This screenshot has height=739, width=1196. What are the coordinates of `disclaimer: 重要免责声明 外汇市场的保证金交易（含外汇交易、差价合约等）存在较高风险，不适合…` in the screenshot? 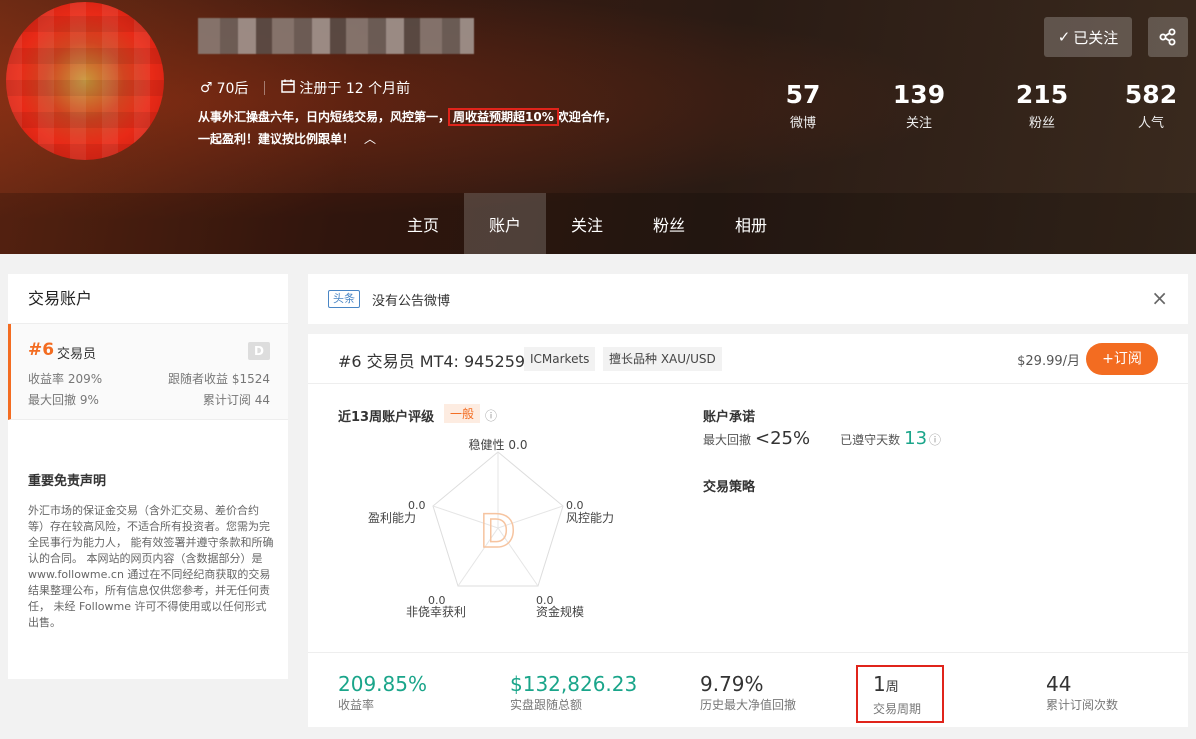 It's located at (151, 550).